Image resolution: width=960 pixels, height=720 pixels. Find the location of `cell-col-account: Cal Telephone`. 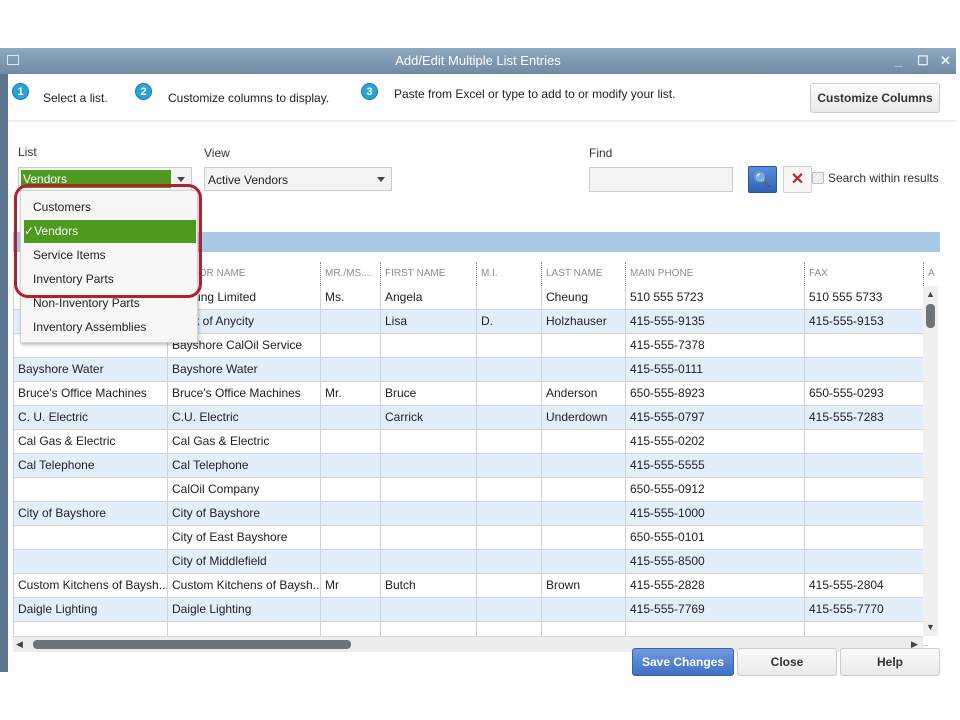

cell-col-account: Cal Telephone is located at coordinates (90, 466).